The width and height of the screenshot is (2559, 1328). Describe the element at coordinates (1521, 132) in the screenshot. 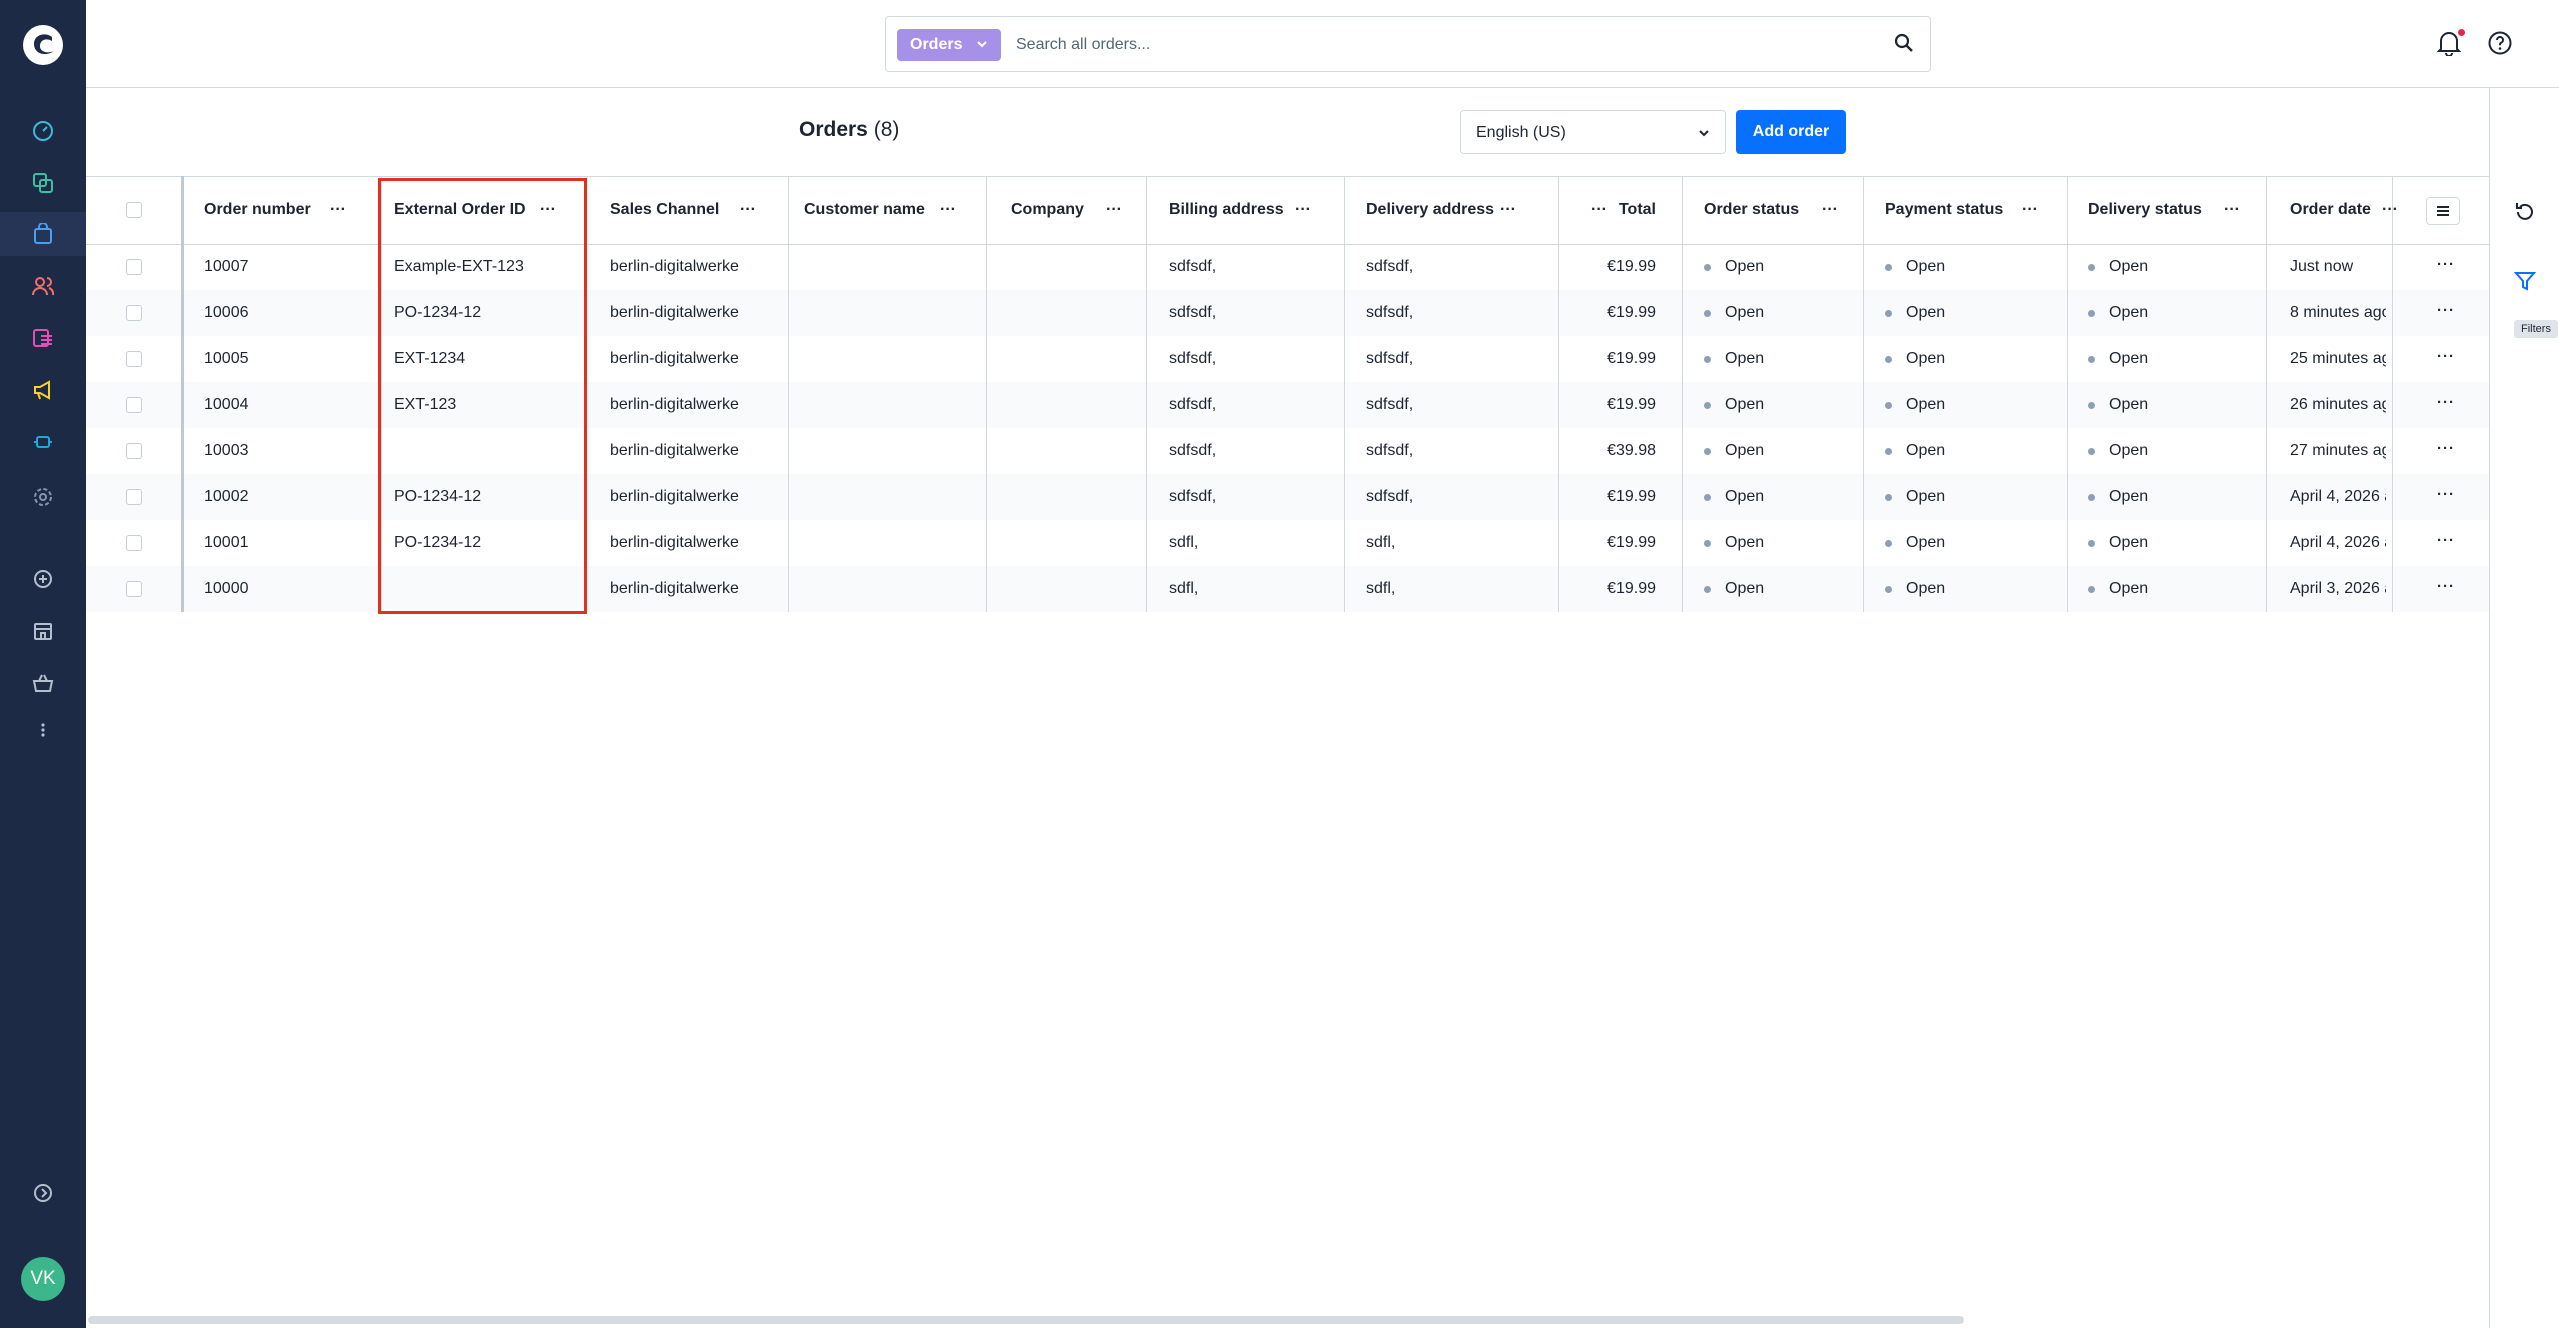

I see `language-select-value: English (US)` at that location.